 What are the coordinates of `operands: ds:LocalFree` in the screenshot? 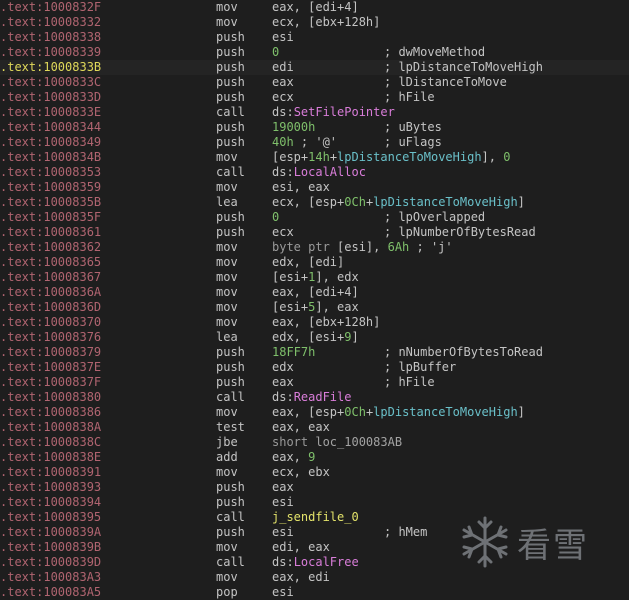 It's located at (315, 562).